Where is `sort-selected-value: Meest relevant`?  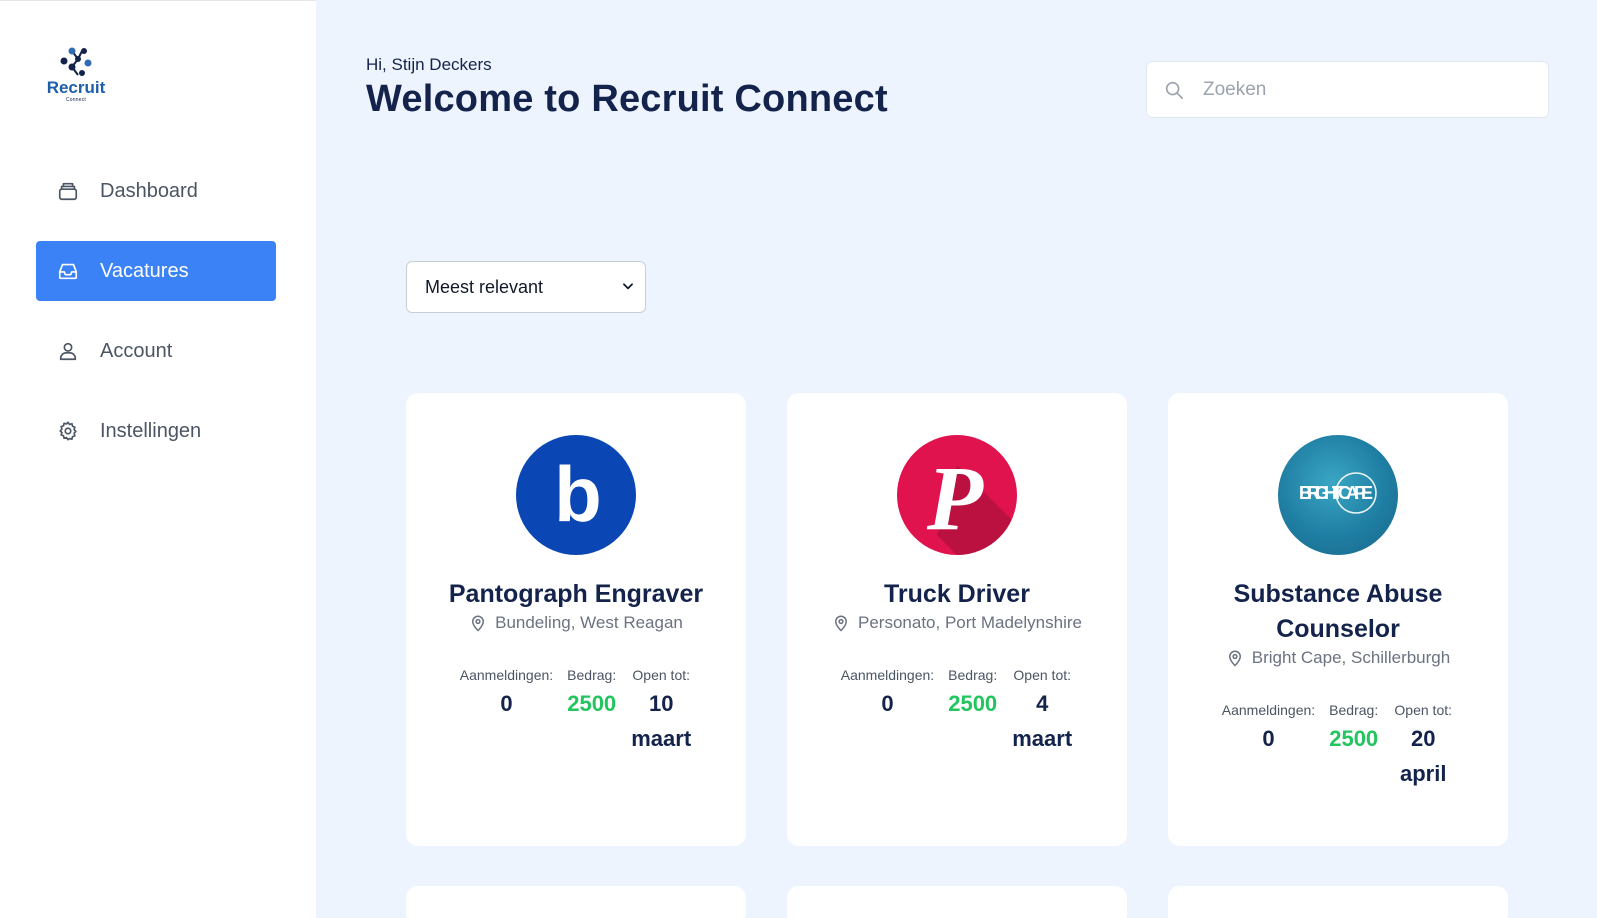
sort-selected-value: Meest relevant is located at coordinates (484, 286).